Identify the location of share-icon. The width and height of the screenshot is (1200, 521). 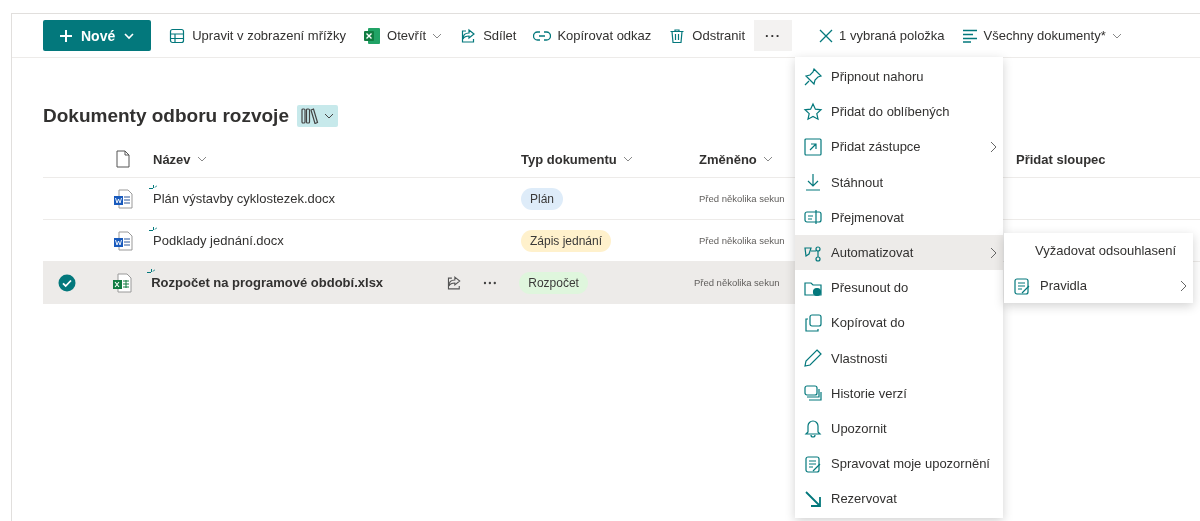
(453, 282).